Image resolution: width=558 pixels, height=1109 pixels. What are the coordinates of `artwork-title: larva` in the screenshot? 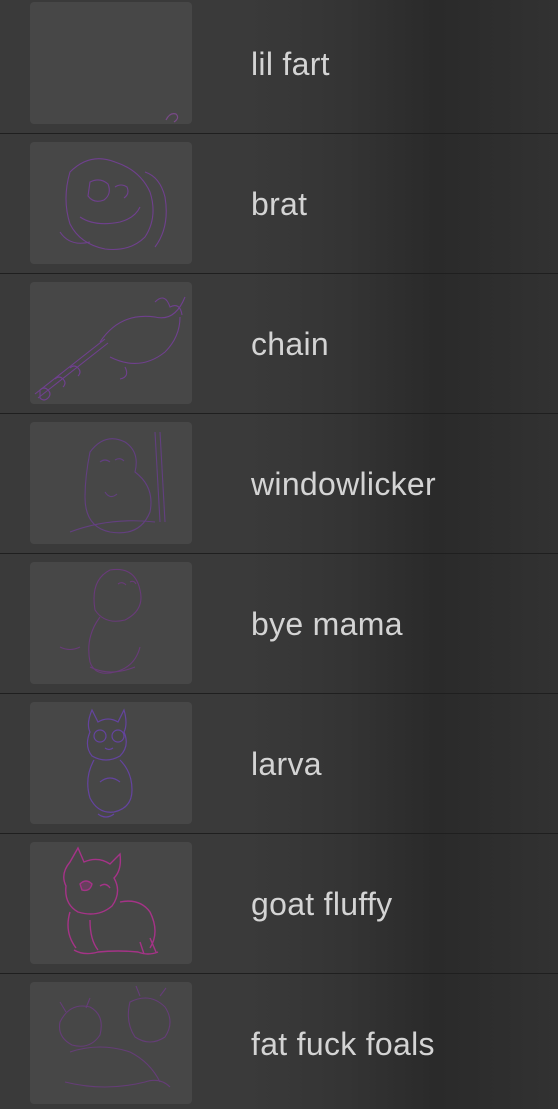 It's located at (286, 764).